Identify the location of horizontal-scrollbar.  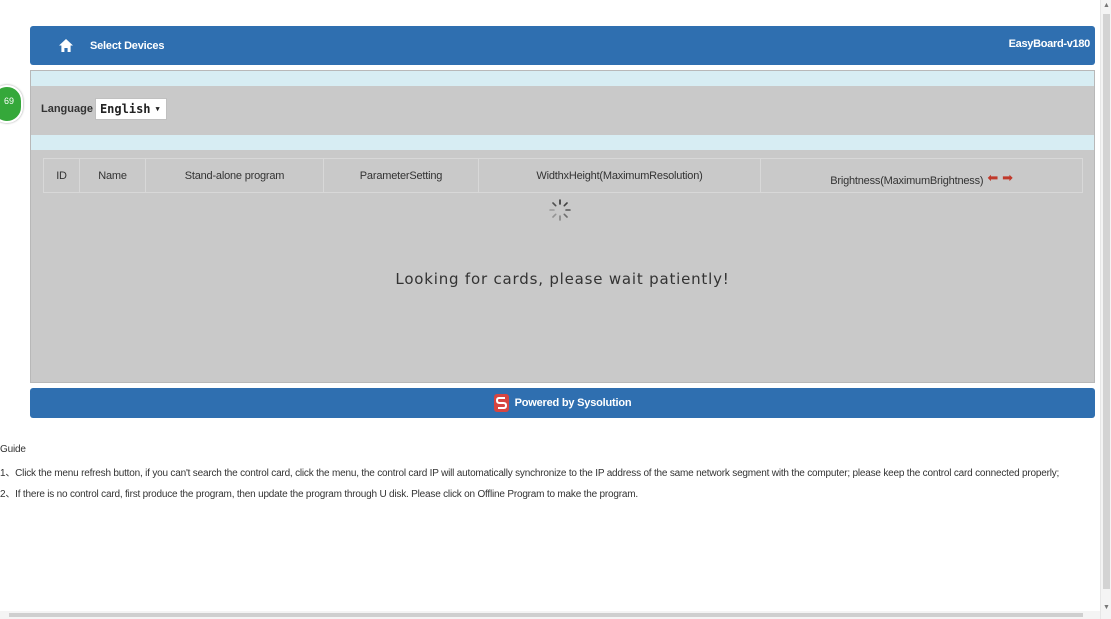
(550, 615).